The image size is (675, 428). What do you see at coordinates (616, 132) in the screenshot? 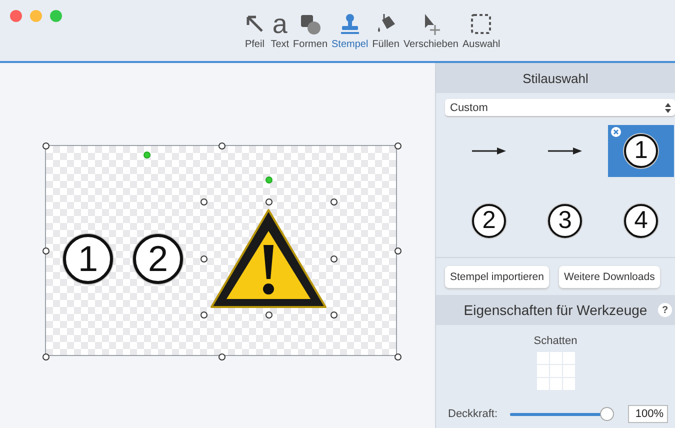
I see `remove-icon` at bounding box center [616, 132].